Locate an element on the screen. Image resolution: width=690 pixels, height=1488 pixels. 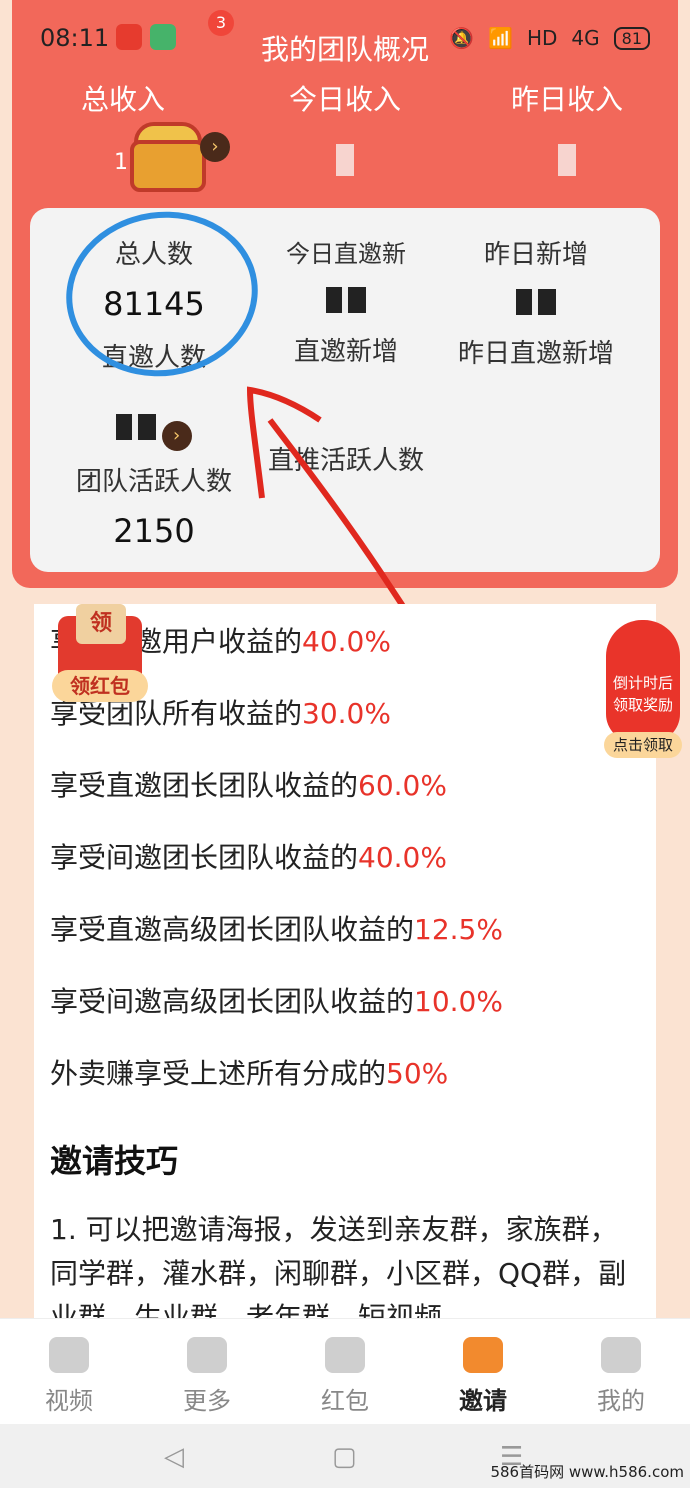
benefit-line: 享受直邀团长团队收益的60.0% is located at coordinates (248, 785).